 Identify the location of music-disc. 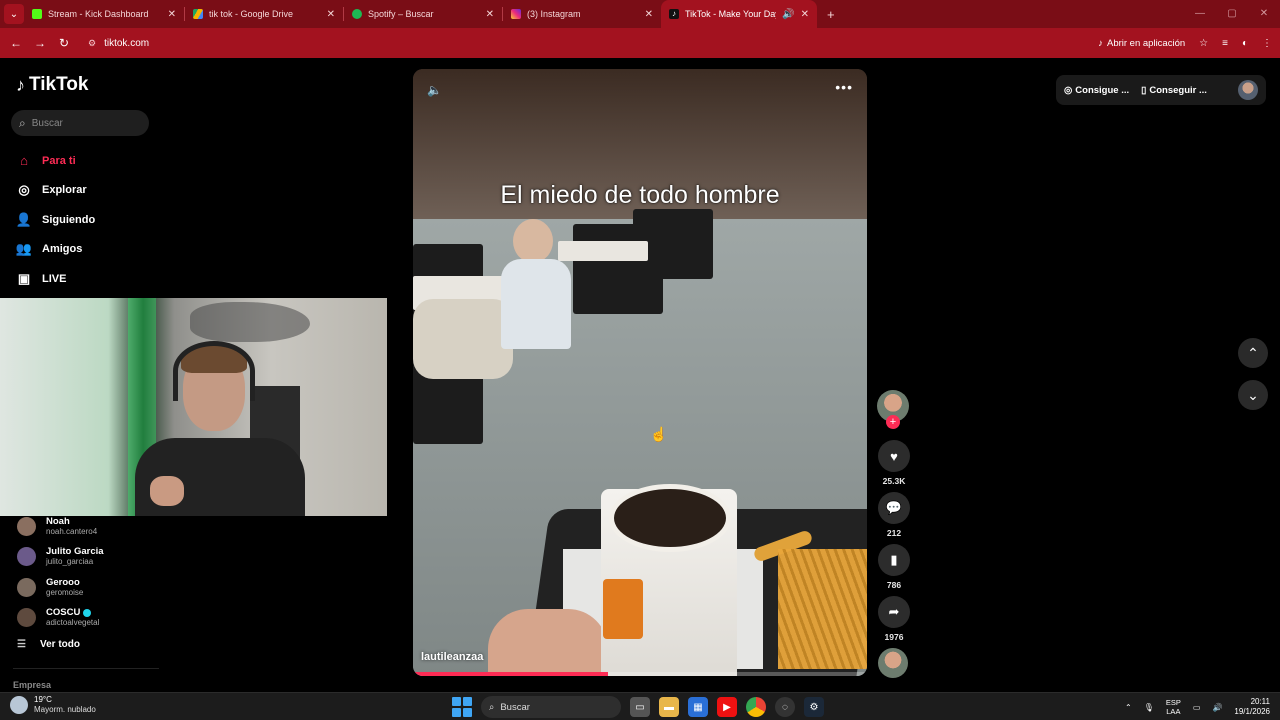
(893, 663).